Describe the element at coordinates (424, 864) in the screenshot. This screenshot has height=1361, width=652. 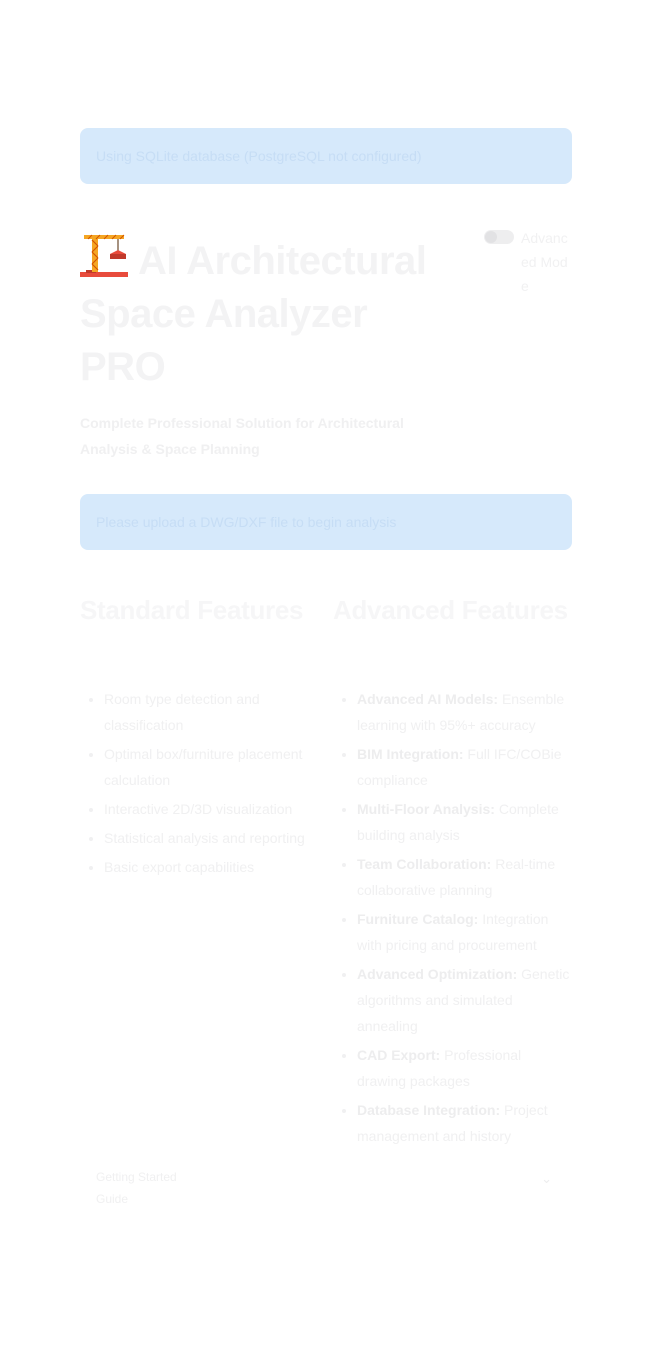
I see `feature-name: Team Collaboration:` at that location.